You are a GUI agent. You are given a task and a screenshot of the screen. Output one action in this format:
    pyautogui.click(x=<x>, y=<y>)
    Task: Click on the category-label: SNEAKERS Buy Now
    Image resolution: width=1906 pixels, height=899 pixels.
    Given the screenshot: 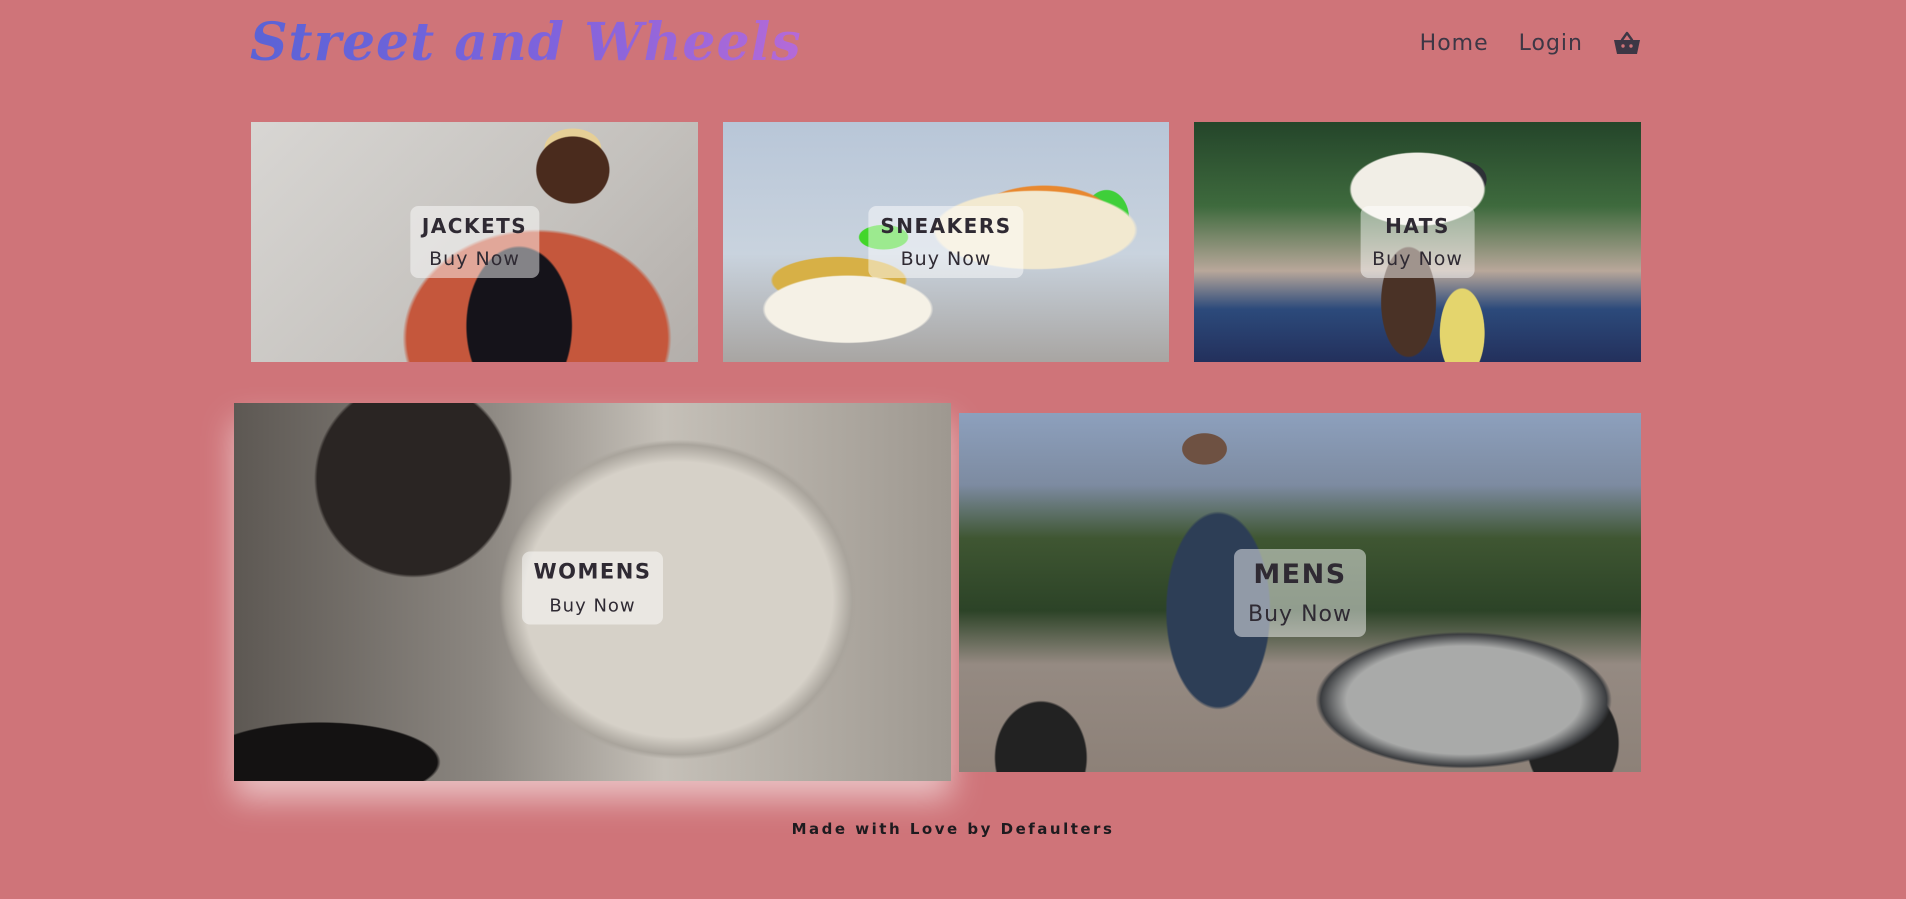 What is the action you would take?
    pyautogui.click(x=946, y=242)
    